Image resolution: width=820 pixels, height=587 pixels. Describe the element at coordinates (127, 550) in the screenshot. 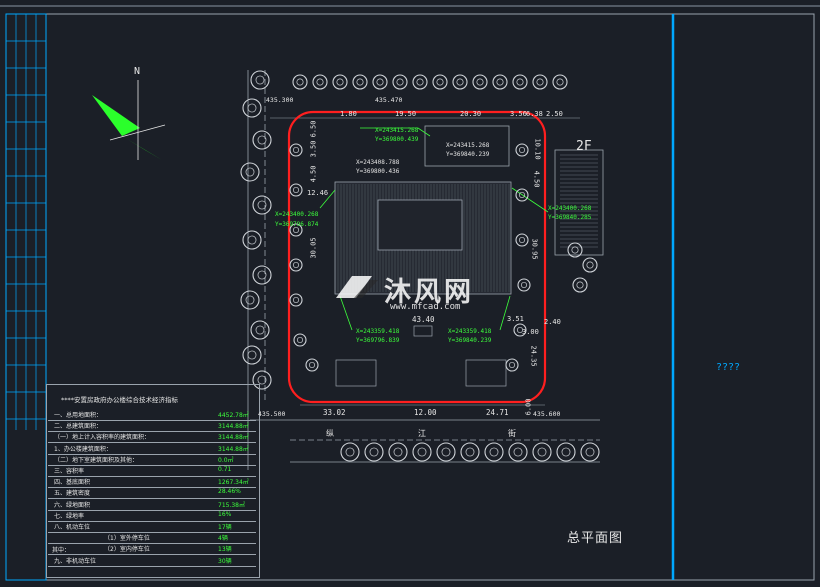

I see `table-row-label: （2）室内停车位` at that location.